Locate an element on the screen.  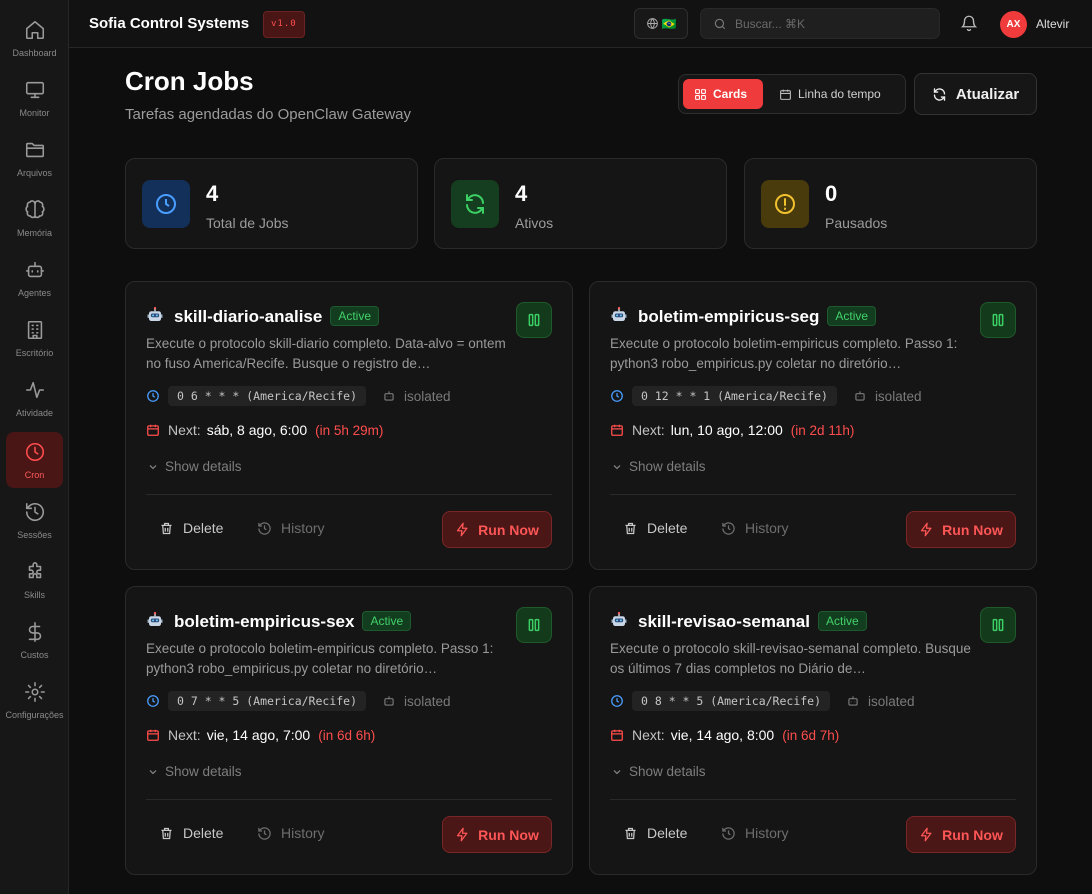
sidebar-item-agentes: Agentes is located at coordinates (34, 278).